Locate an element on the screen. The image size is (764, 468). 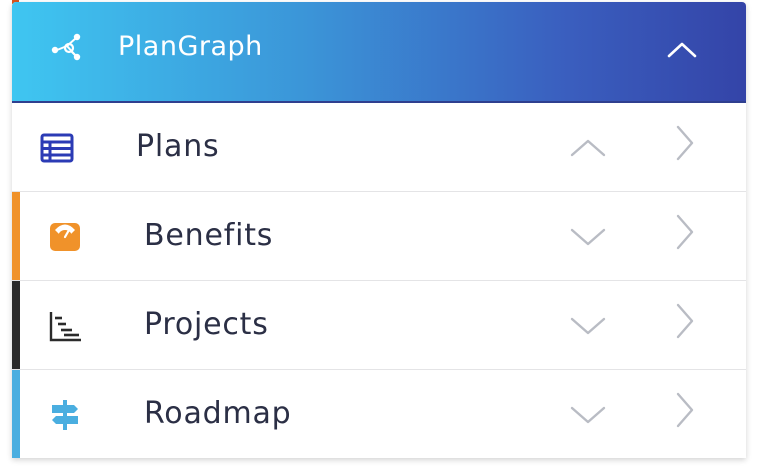
app-title: PlanGraph is located at coordinates (190, 46).